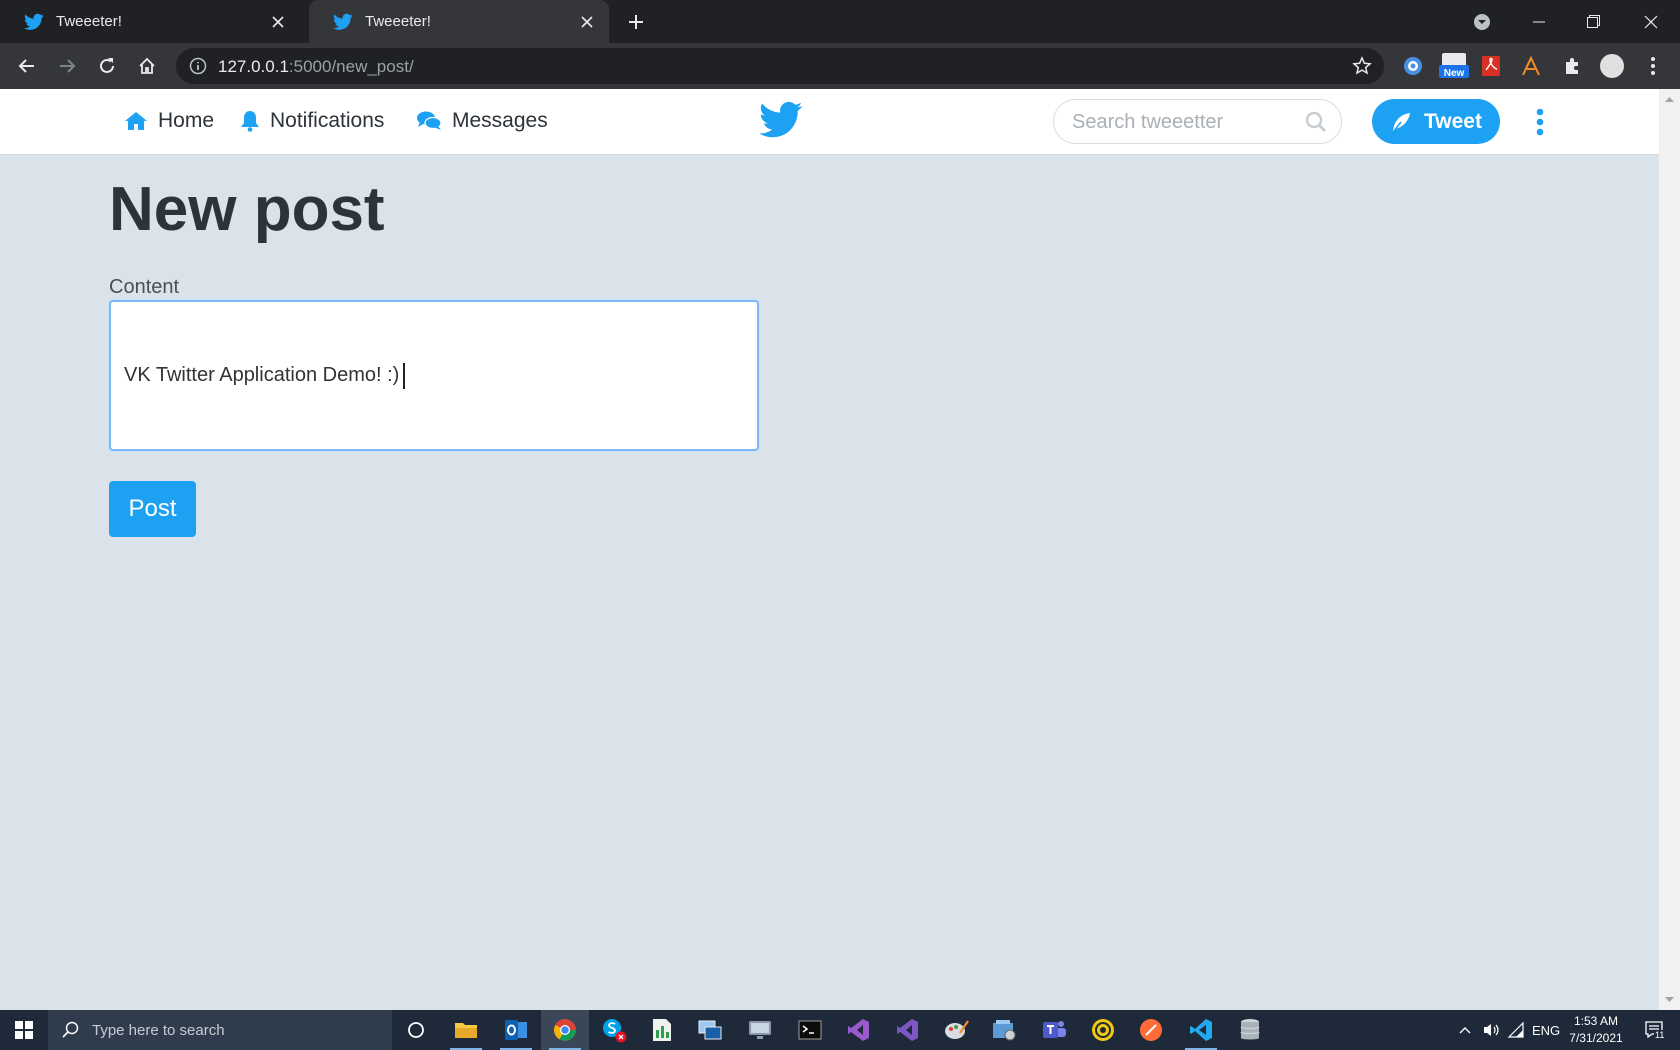 The height and width of the screenshot is (1050, 1680). What do you see at coordinates (1651, 21) in the screenshot?
I see `close-window-icon` at bounding box center [1651, 21].